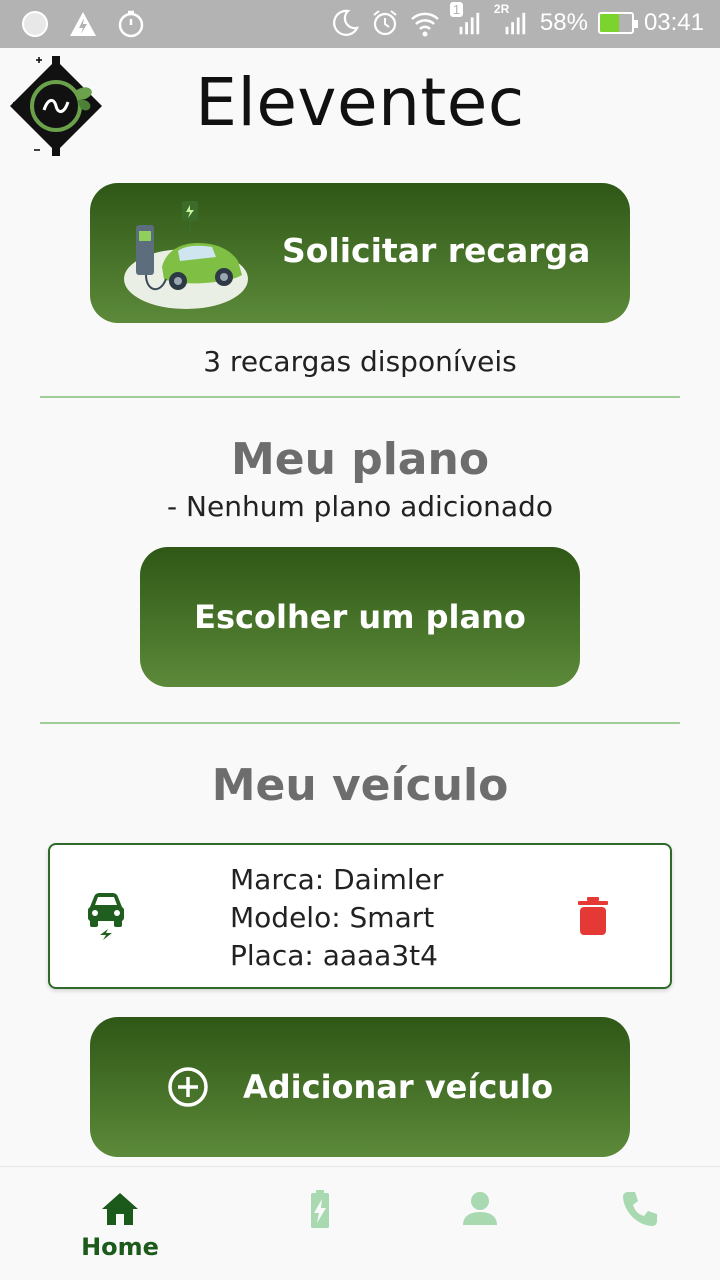 This screenshot has width=720, height=1280. What do you see at coordinates (436, 250) in the screenshot?
I see `request-recharge-label: Solicitar recarga` at bounding box center [436, 250].